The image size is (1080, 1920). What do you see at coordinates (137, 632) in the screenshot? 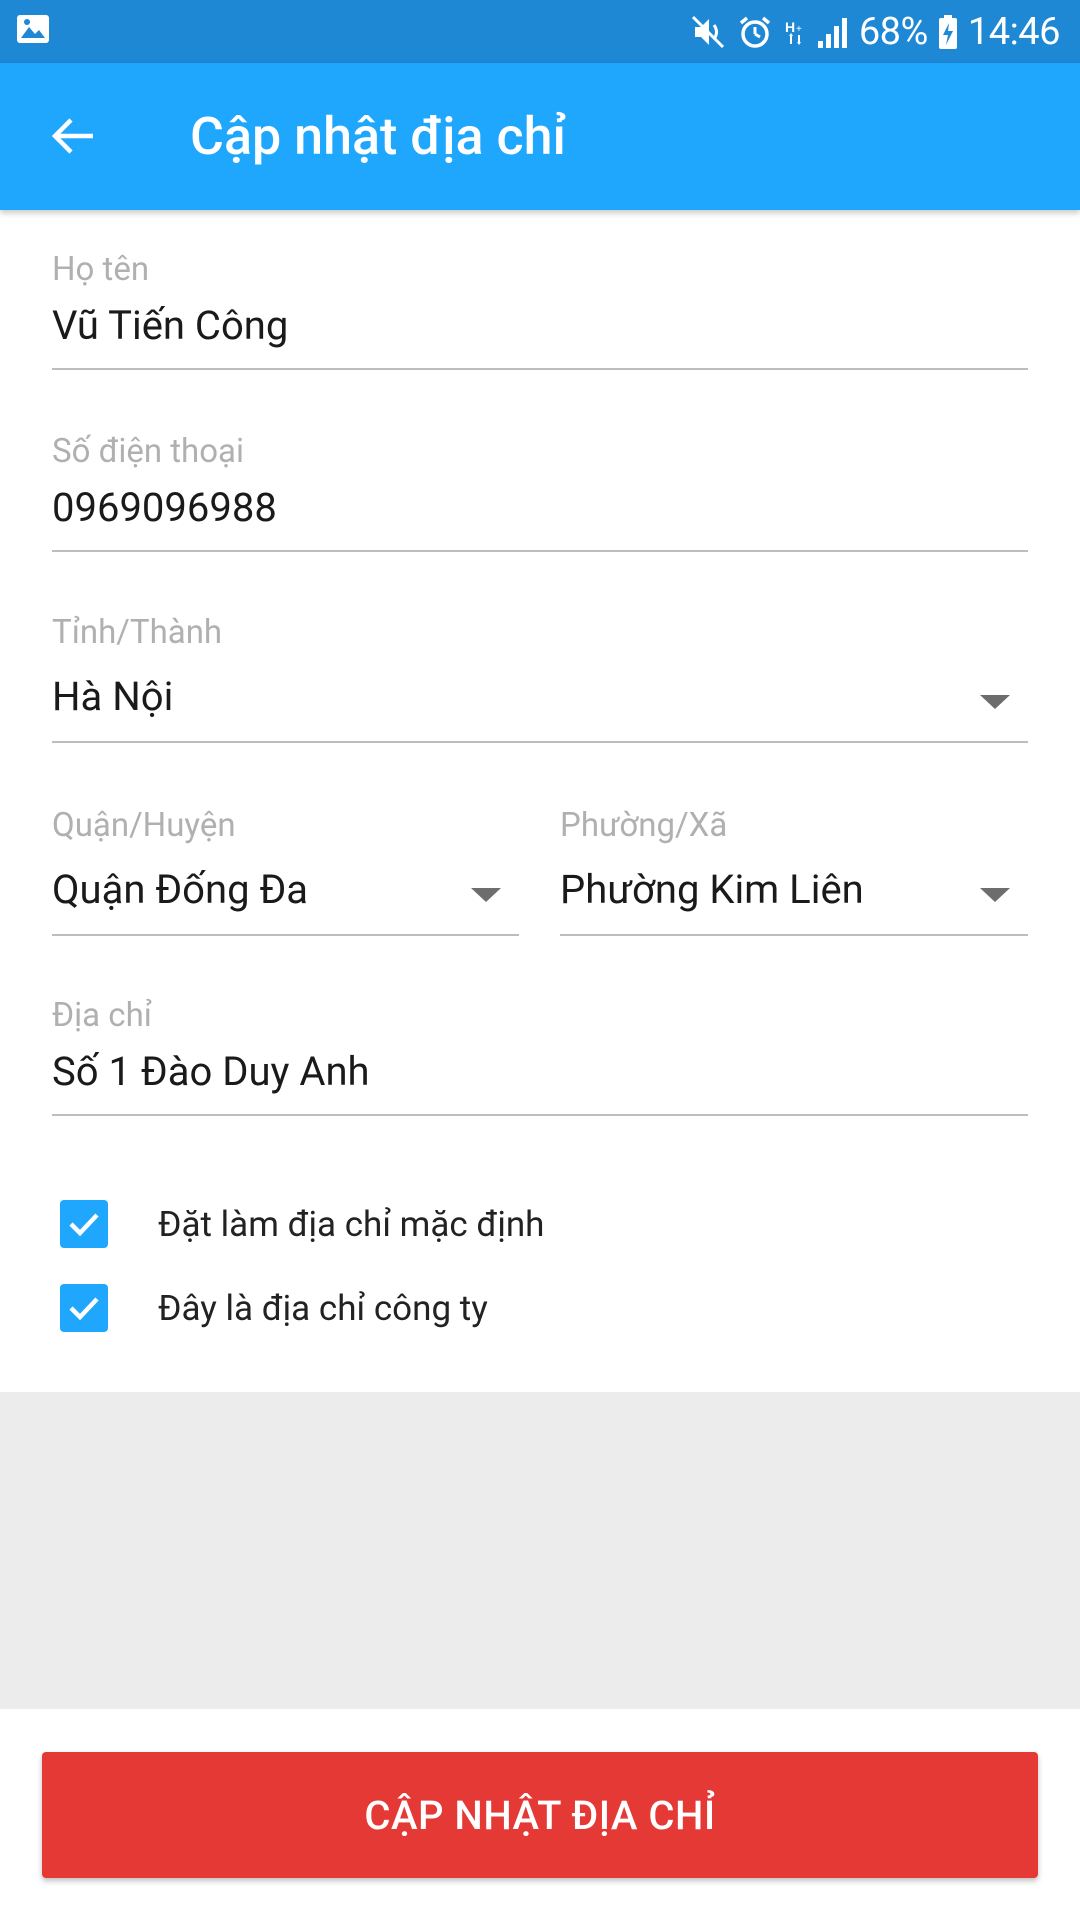
I see `province-label: Tỉnh/Thành` at bounding box center [137, 632].